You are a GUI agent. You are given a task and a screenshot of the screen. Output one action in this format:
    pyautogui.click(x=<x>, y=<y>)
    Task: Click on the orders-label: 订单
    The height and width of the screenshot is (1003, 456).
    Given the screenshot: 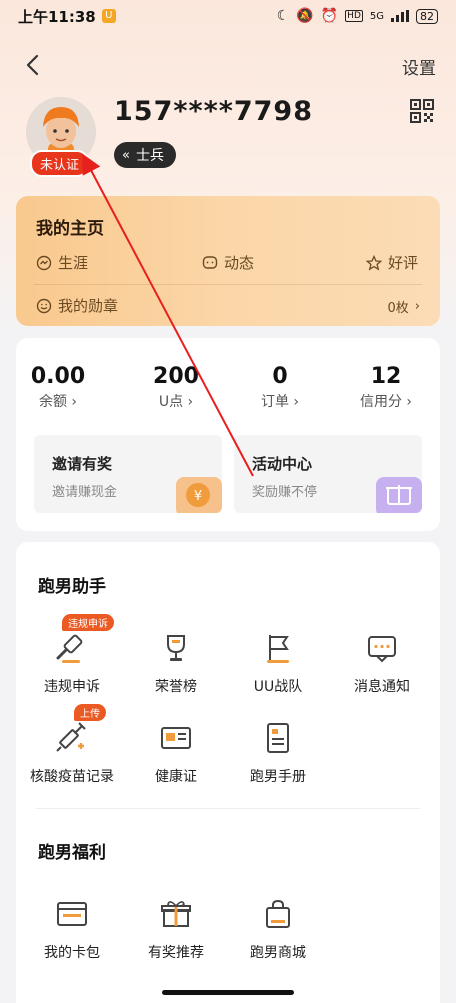 What is the action you would take?
    pyautogui.click(x=274, y=402)
    